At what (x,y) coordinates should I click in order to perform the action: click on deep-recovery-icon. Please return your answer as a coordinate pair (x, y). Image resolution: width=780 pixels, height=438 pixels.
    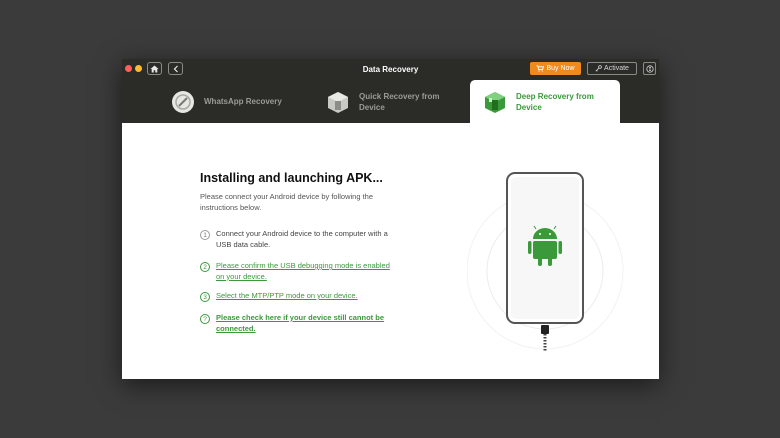
    Looking at the image, I should click on (495, 102).